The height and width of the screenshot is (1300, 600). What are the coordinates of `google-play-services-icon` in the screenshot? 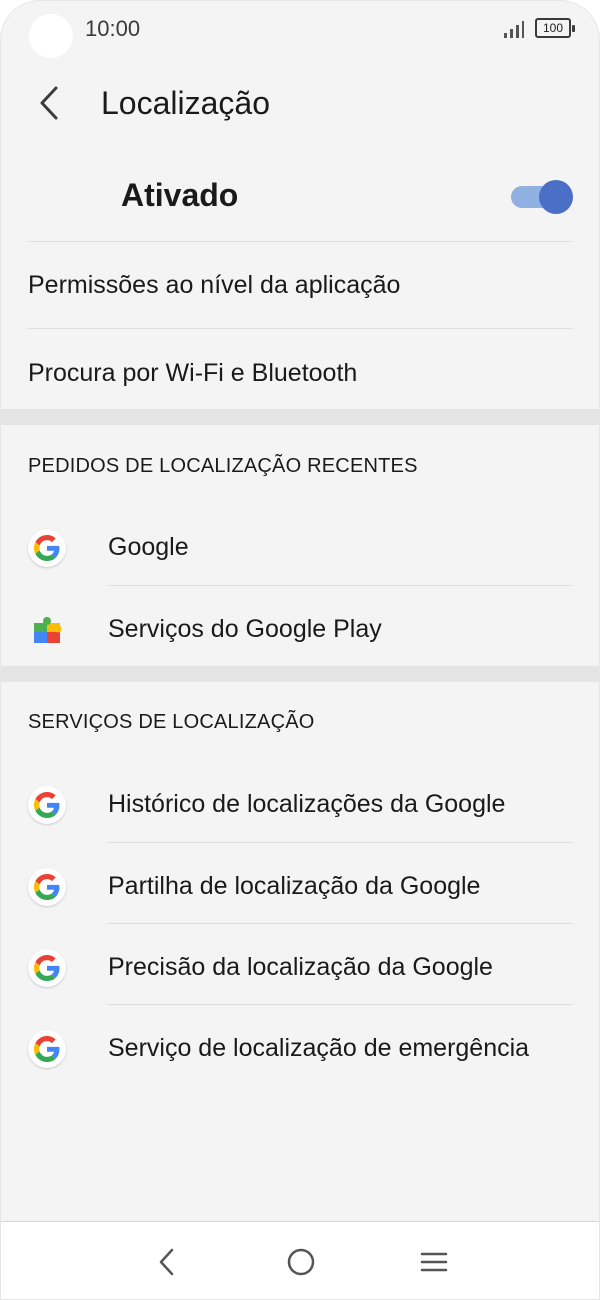 It's located at (47, 630).